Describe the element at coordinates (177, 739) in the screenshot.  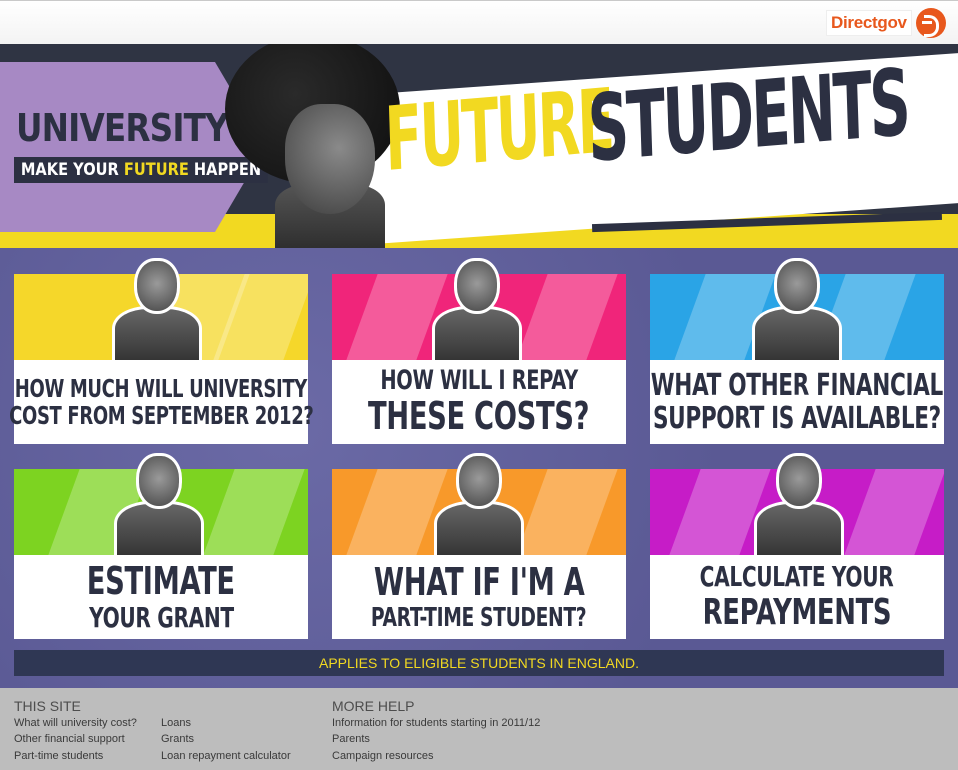
I see `footer-link-grants: Grants` at that location.